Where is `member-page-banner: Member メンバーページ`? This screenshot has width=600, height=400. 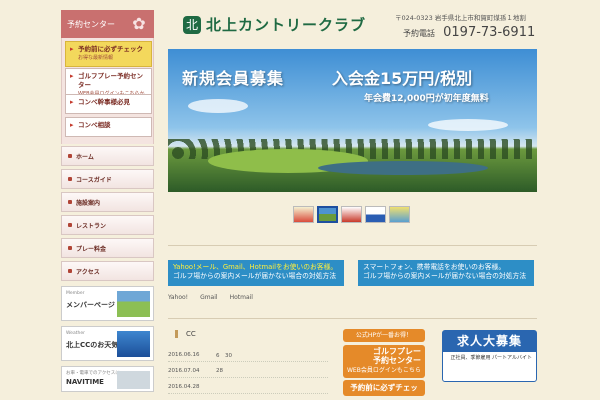
member-page-banner: Member メンバーページ is located at coordinates (107, 303).